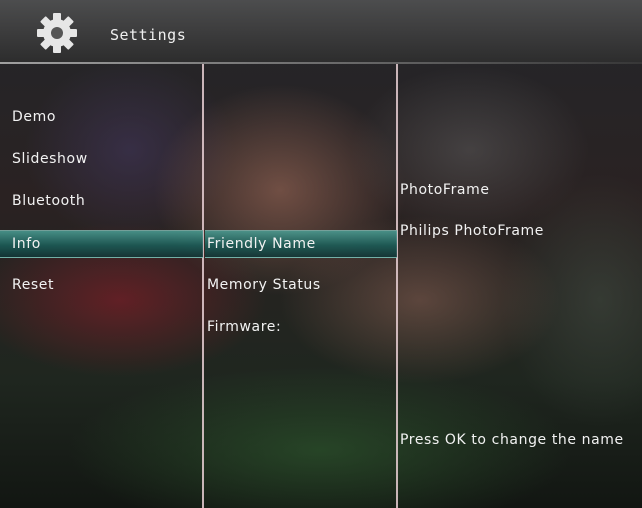 This screenshot has height=508, width=642. What do you see at coordinates (101, 201) in the screenshot?
I see `menu-item-bluetooth: Bluetooth` at bounding box center [101, 201].